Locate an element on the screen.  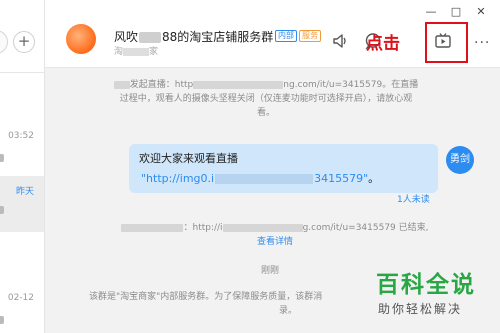
conversation-item-active: 昨天 is located at coordinates (22, 204).